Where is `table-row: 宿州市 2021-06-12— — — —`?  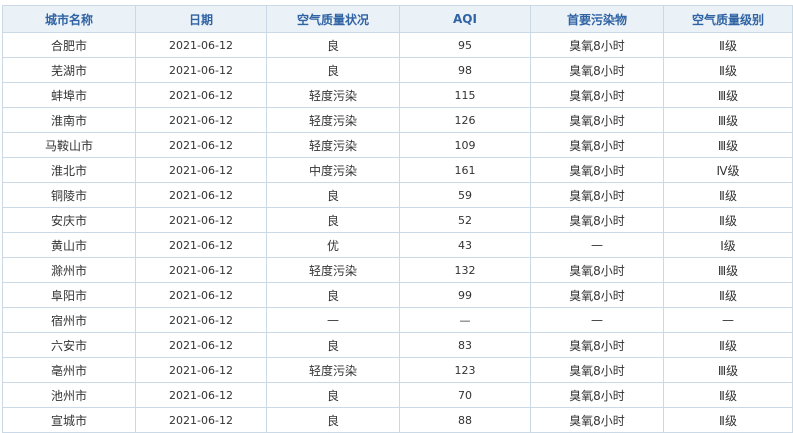 table-row: 宿州市 2021-06-12— — — — is located at coordinates (397, 320).